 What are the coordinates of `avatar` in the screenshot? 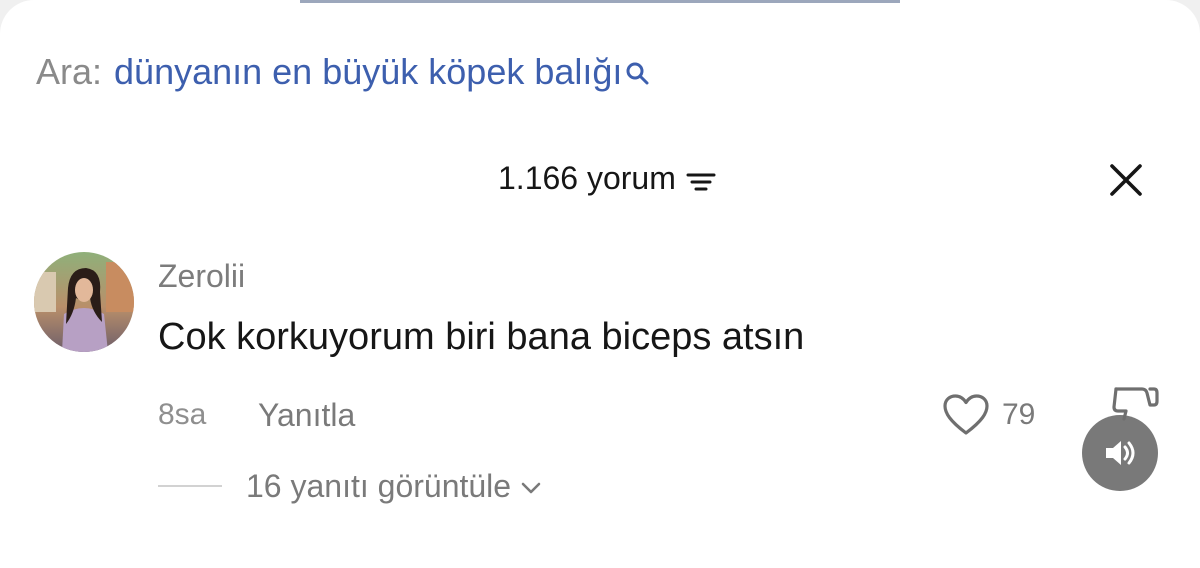 It's located at (84, 302).